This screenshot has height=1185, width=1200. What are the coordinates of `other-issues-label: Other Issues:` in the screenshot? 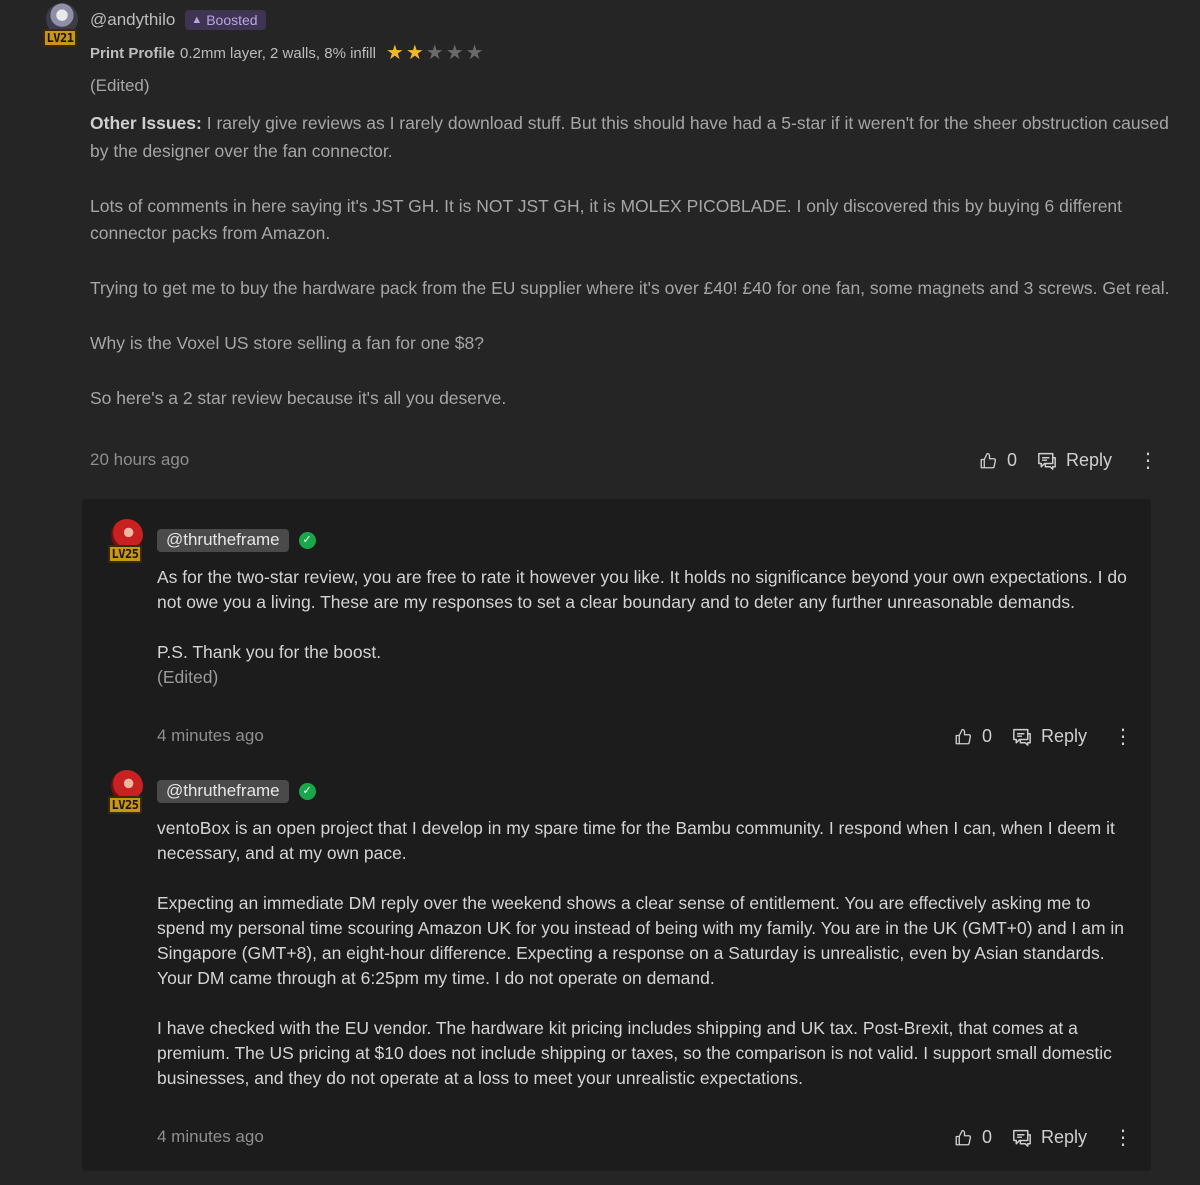 It's located at (146, 123).